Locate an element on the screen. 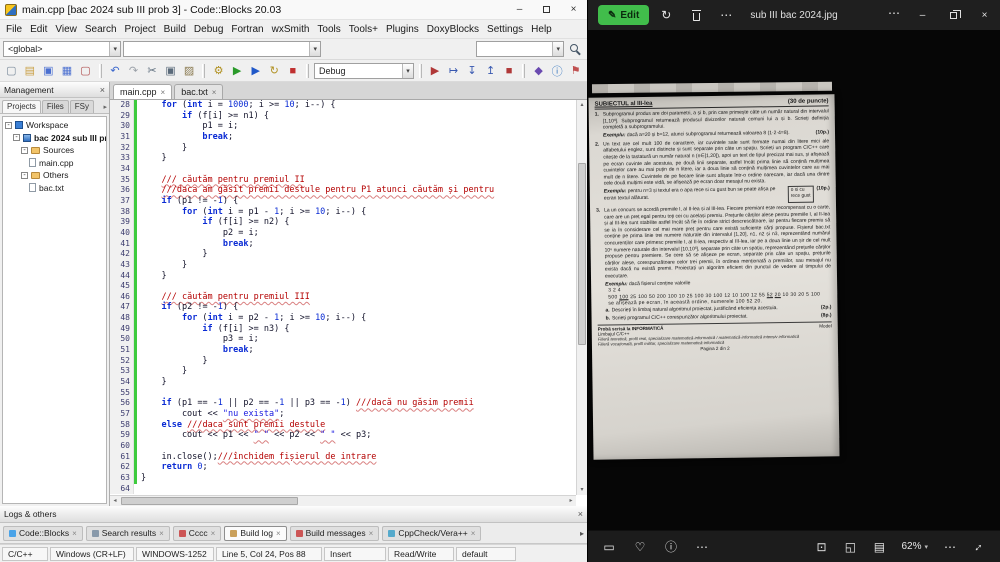 This screenshot has width=1000, height=562. bookmark-icon: ⚑ is located at coordinates (575, 71).